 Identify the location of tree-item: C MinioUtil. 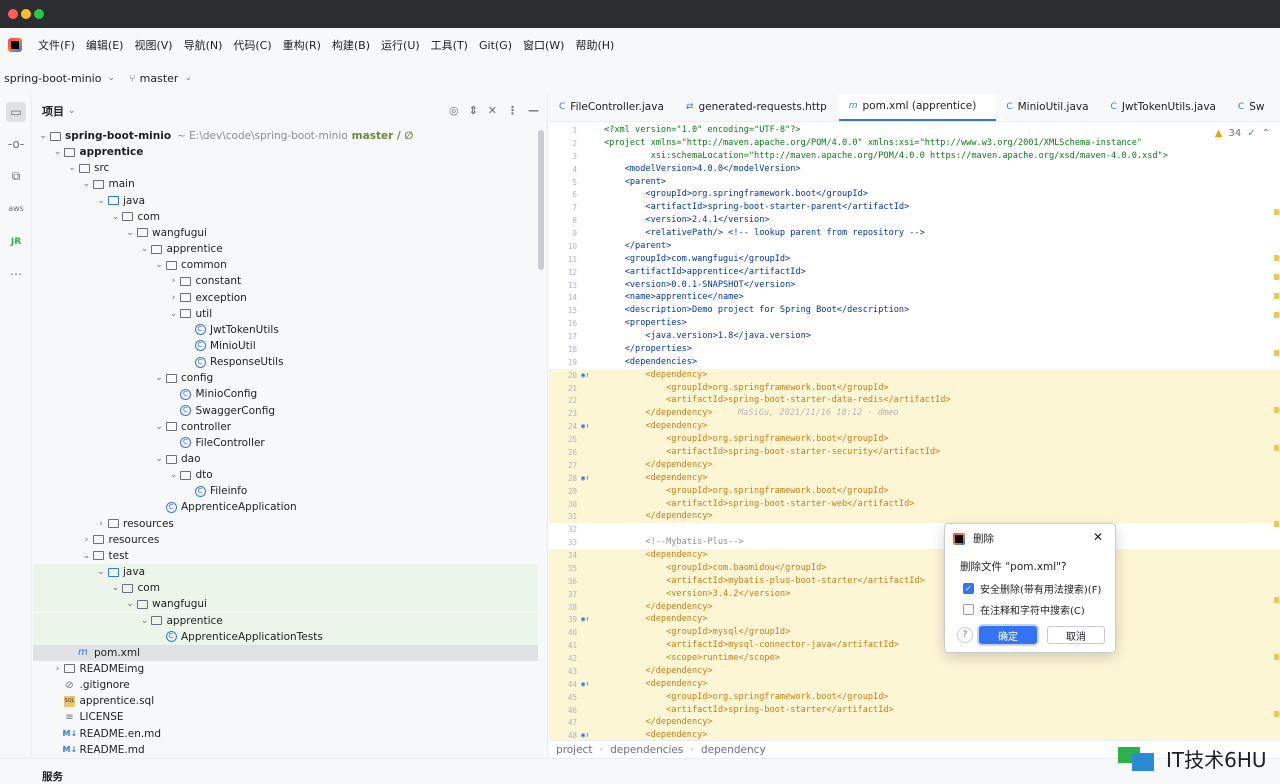
(285, 346).